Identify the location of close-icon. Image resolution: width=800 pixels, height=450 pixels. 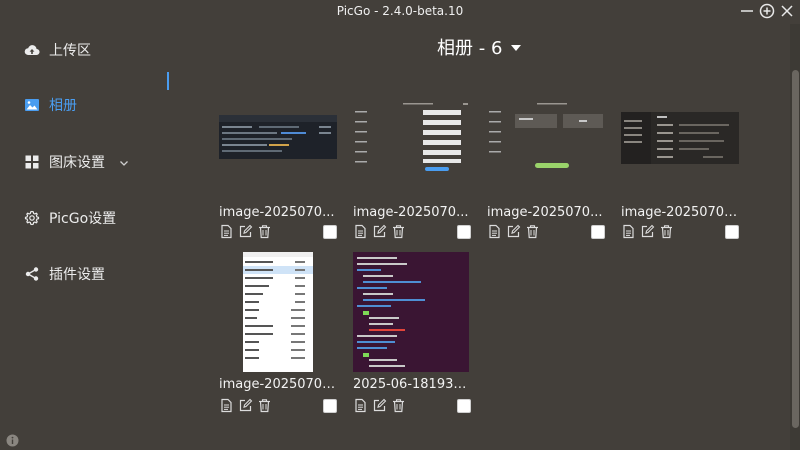
(787, 11).